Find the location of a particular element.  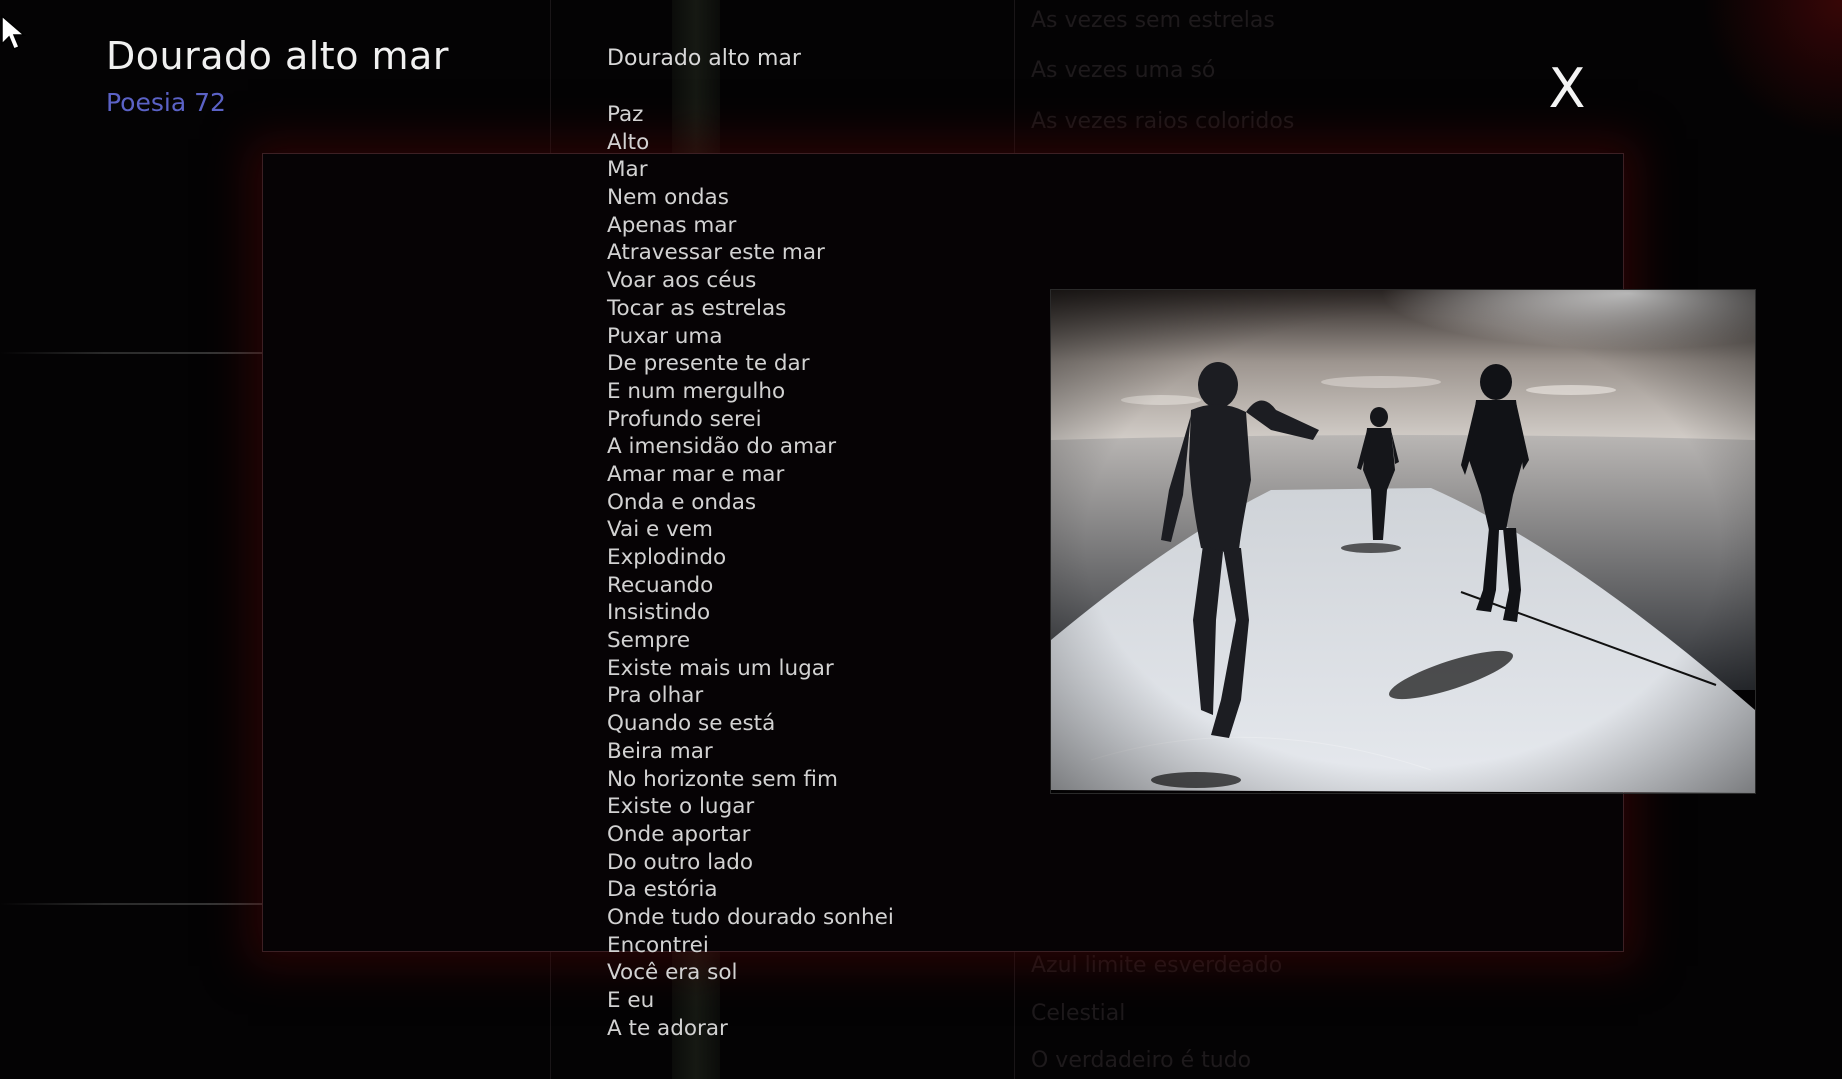

poem-line: Você era sol is located at coordinates (672, 973).